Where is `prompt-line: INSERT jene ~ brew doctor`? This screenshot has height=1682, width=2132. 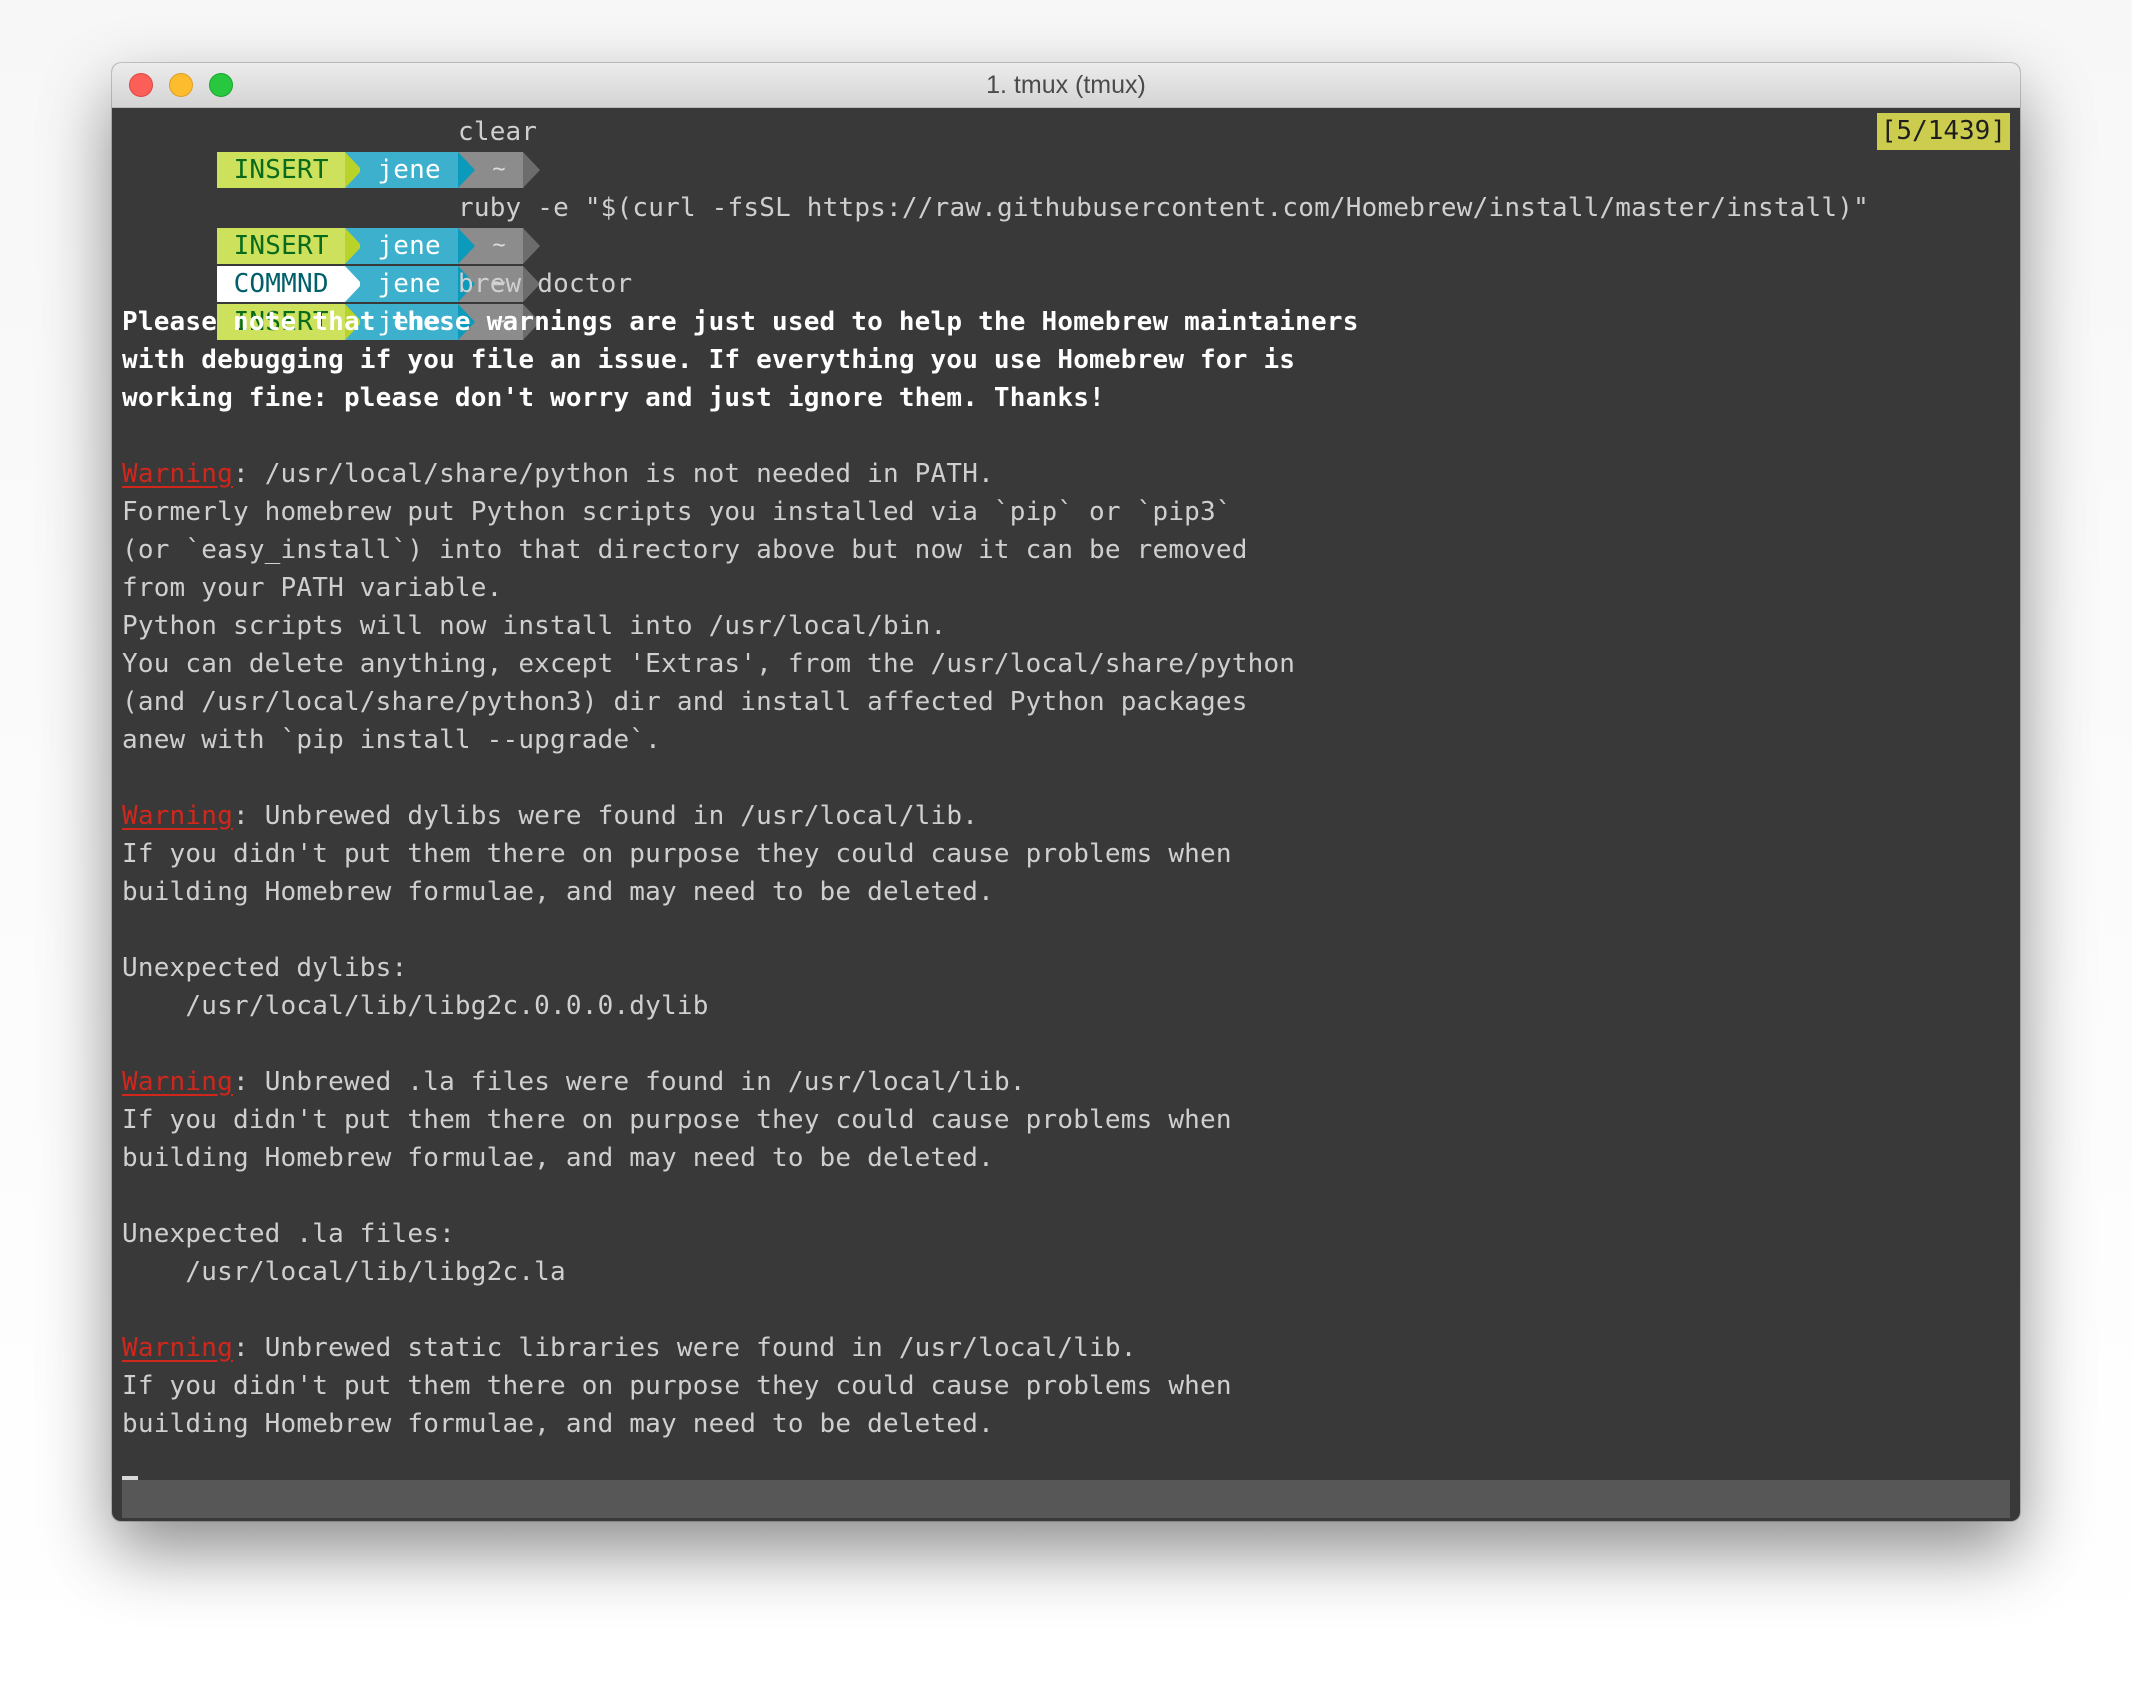 prompt-line: INSERT jene ~ brew doctor is located at coordinates (377, 302).